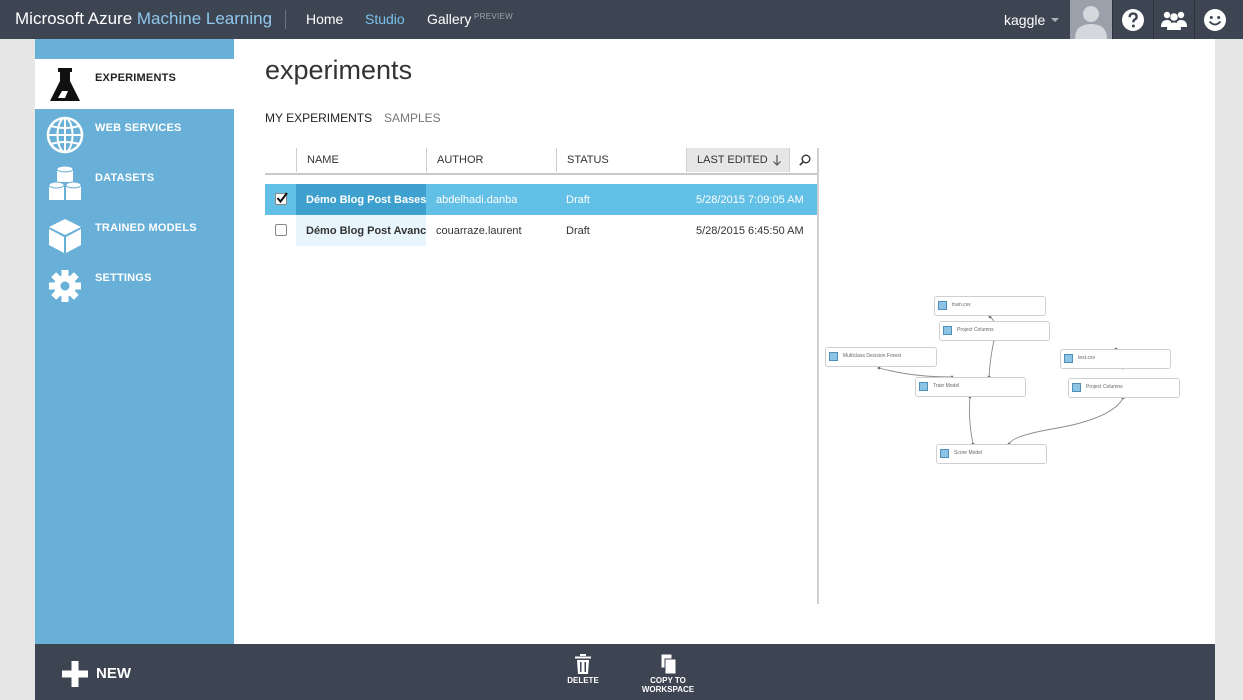  What do you see at coordinates (146, 228) in the screenshot?
I see `sidebar-item-label: TRAINED MODELS` at bounding box center [146, 228].